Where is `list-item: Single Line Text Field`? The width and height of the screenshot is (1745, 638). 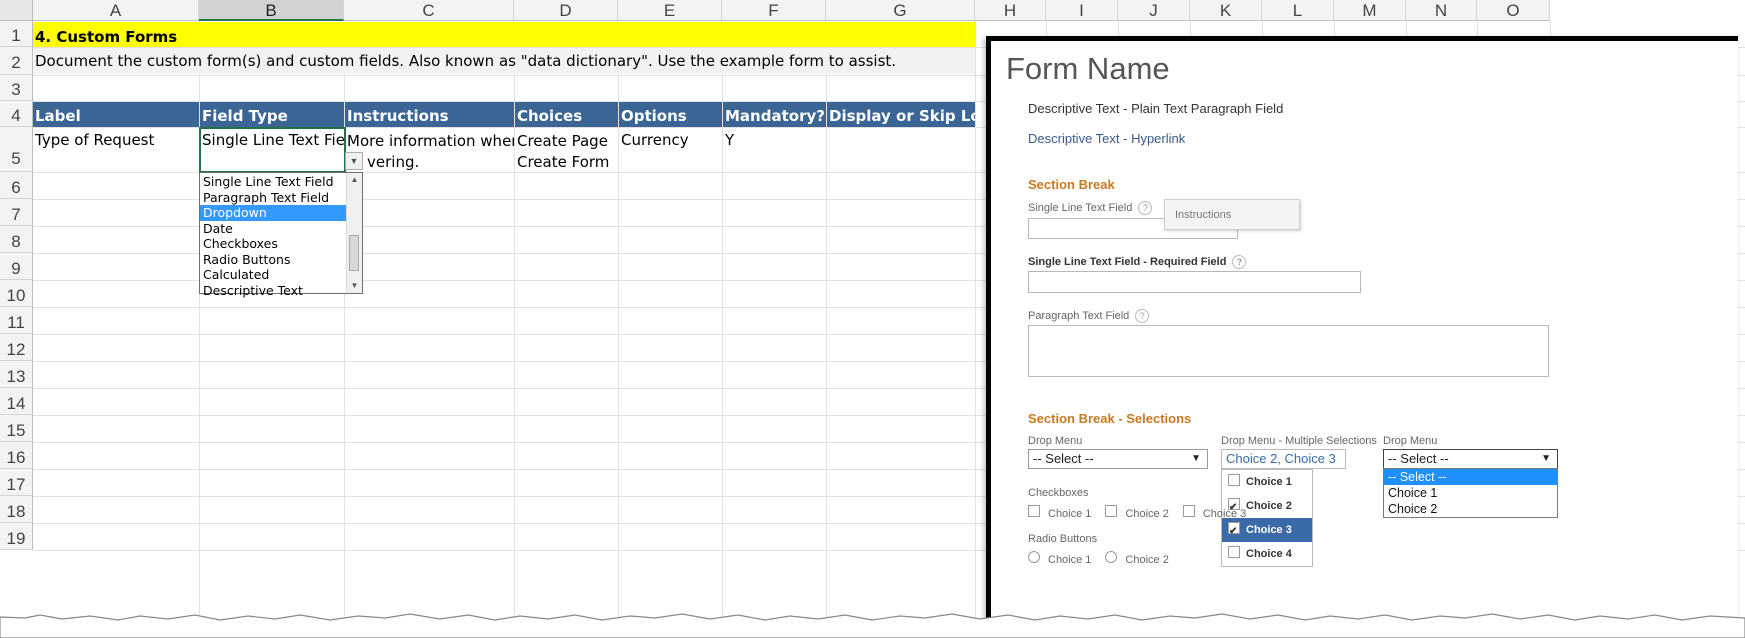
list-item: Single Line Text Field is located at coordinates (273, 182).